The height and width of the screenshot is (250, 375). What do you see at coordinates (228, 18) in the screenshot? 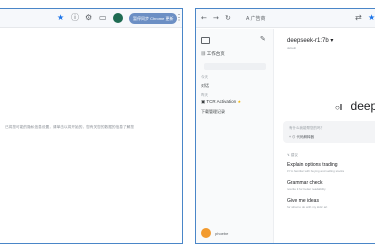
I see `reload-icon: ↻` at bounding box center [228, 18].